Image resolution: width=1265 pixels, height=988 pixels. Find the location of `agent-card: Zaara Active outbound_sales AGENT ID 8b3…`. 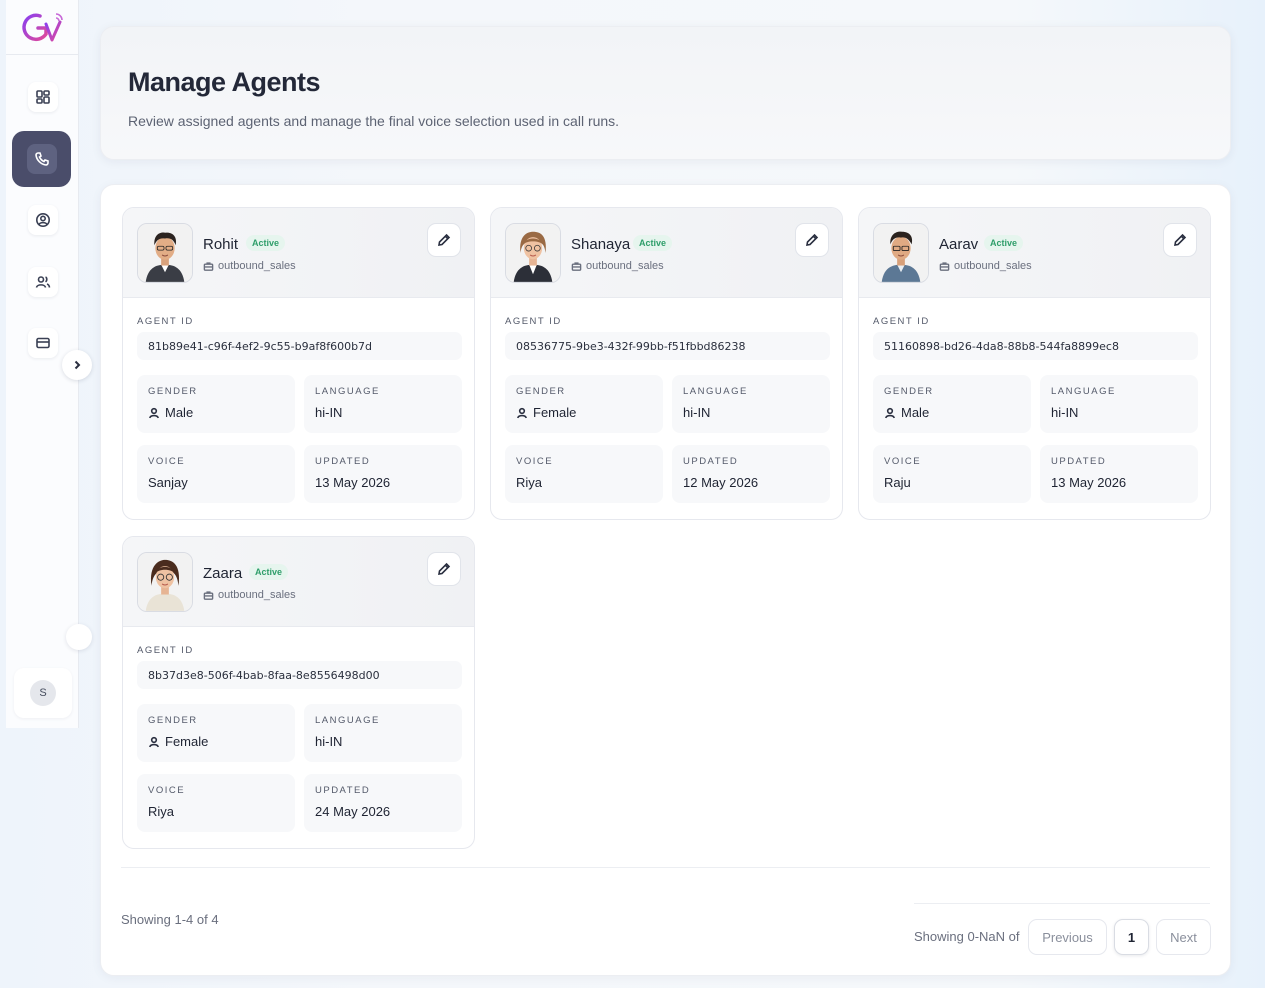

agent-card: Zaara Active outbound_sales AGENT ID 8b3… is located at coordinates (298, 692).